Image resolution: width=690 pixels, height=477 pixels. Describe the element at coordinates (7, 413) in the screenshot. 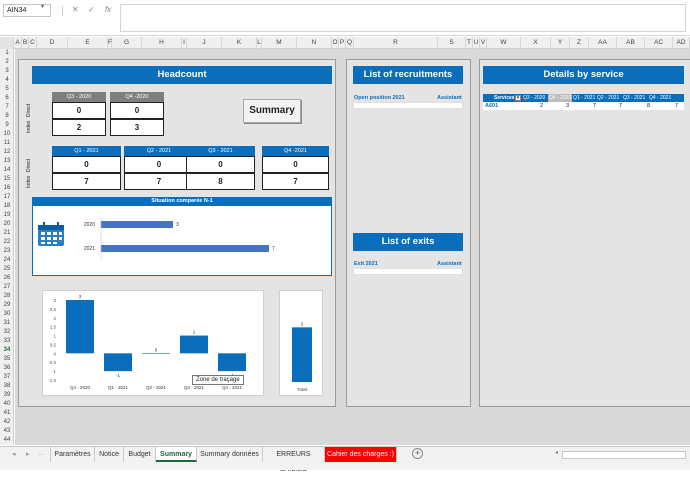

I see `row-header: 41` at that location.